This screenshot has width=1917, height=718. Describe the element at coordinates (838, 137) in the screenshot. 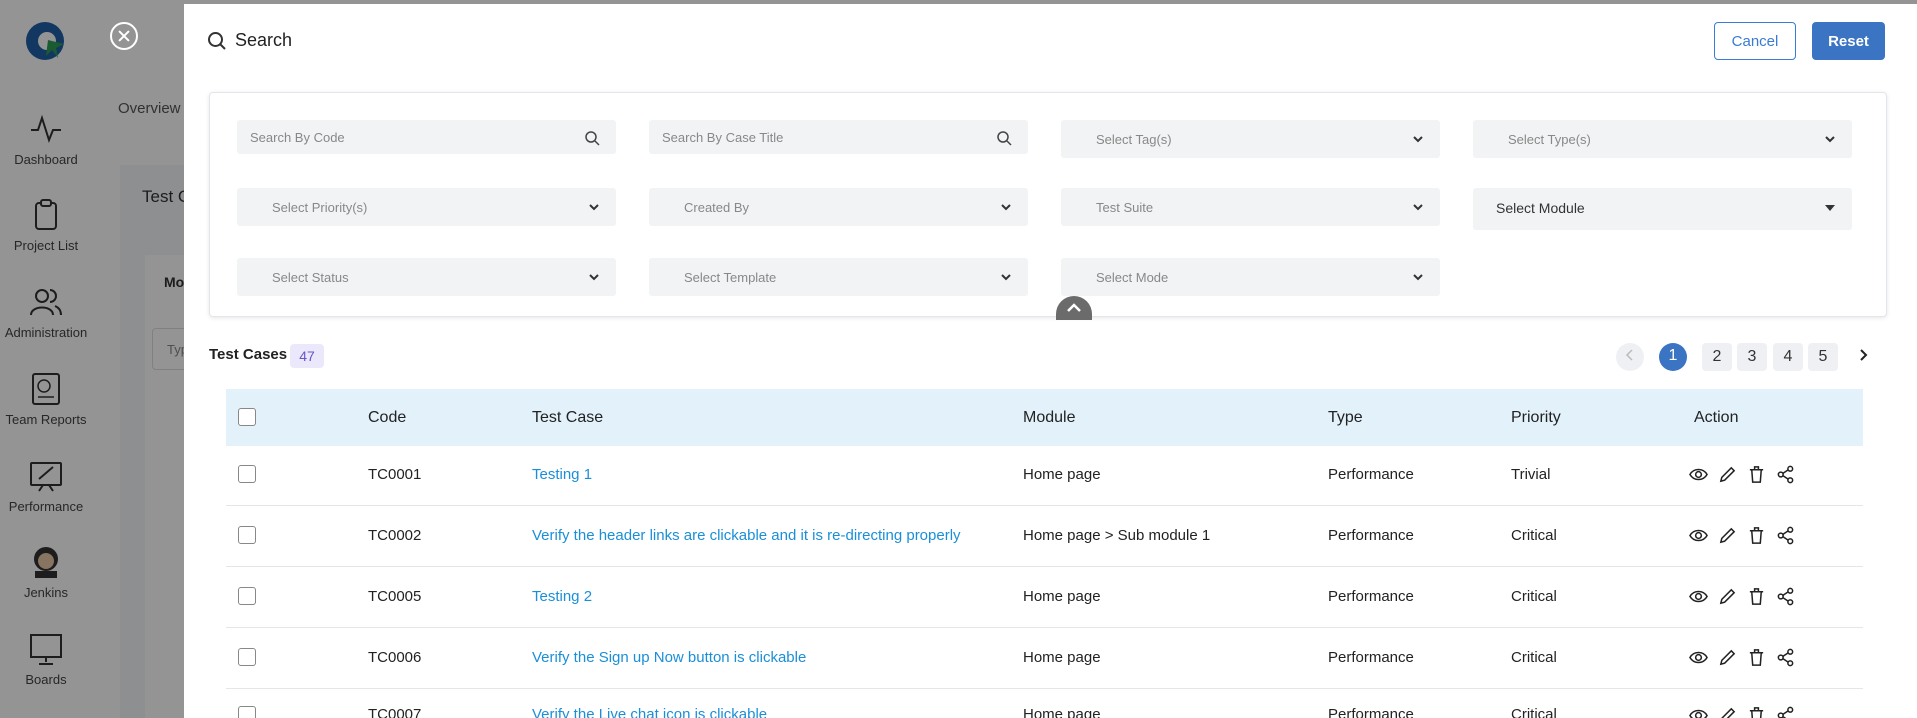

I see `search-by-case-title-input: Search By Case Title` at that location.